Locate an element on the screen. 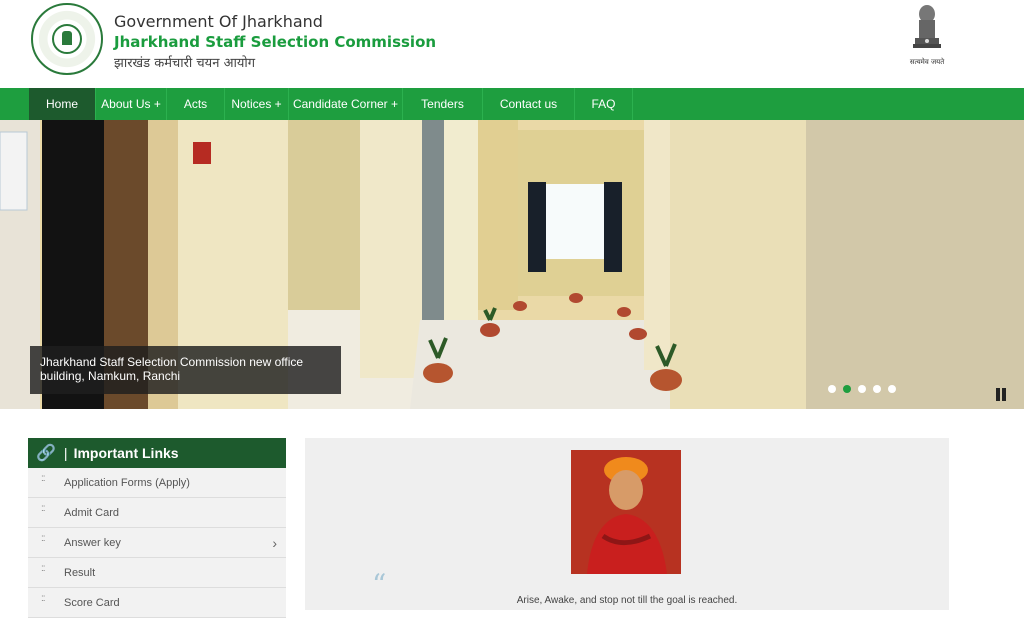 The width and height of the screenshot is (1024, 618). link-answer-key: Answer key › is located at coordinates (157, 543).